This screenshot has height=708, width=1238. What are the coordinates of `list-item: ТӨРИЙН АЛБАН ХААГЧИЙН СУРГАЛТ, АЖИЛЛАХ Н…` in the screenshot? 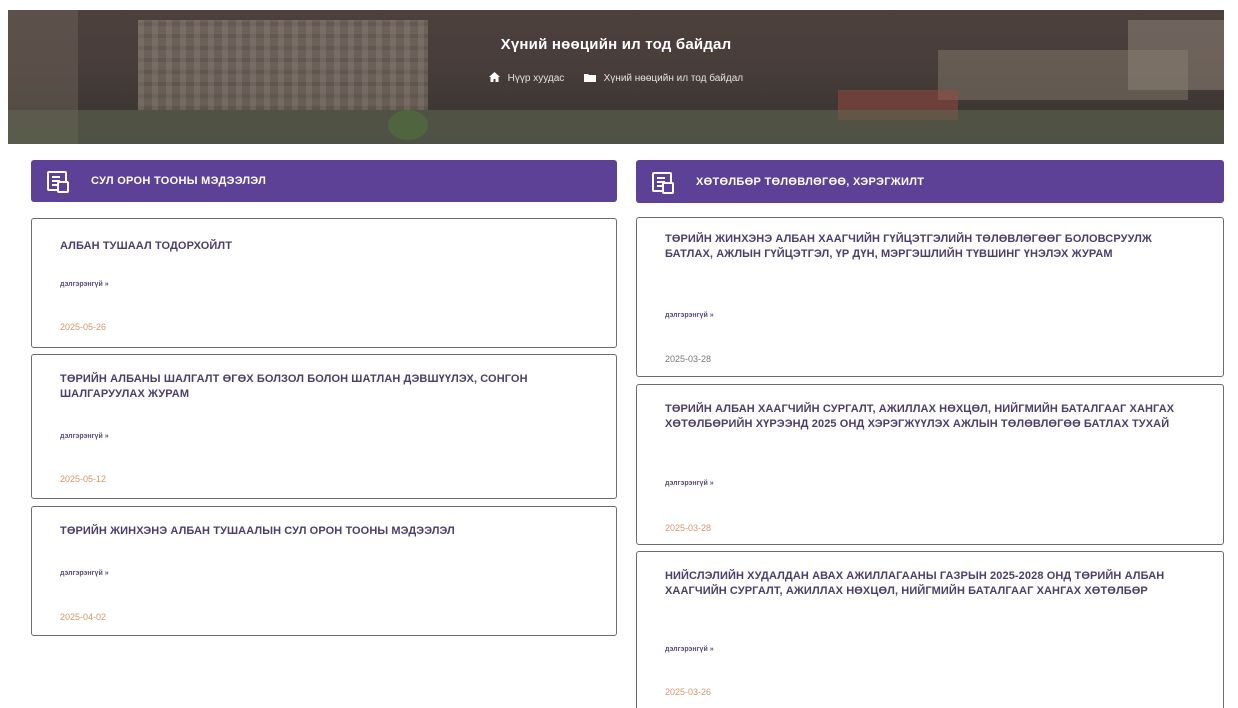 It's located at (930, 464).